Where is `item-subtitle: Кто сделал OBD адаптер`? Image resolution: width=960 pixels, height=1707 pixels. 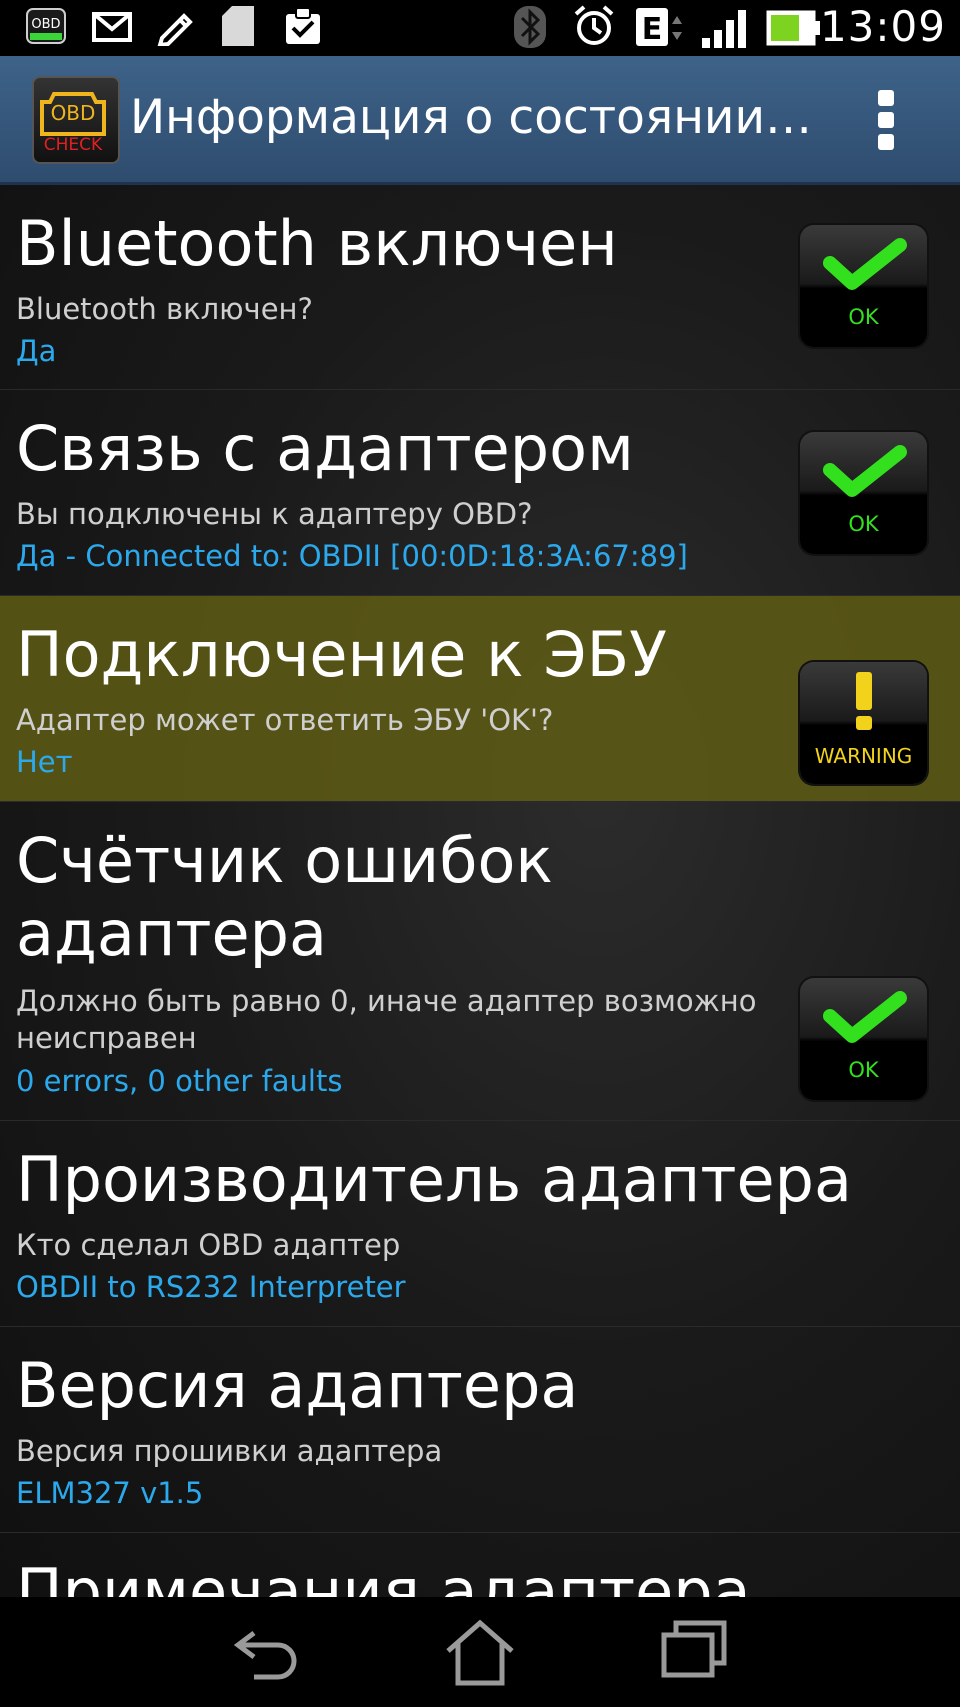 item-subtitle: Кто сделал OBD адаптер is located at coordinates (208, 1245).